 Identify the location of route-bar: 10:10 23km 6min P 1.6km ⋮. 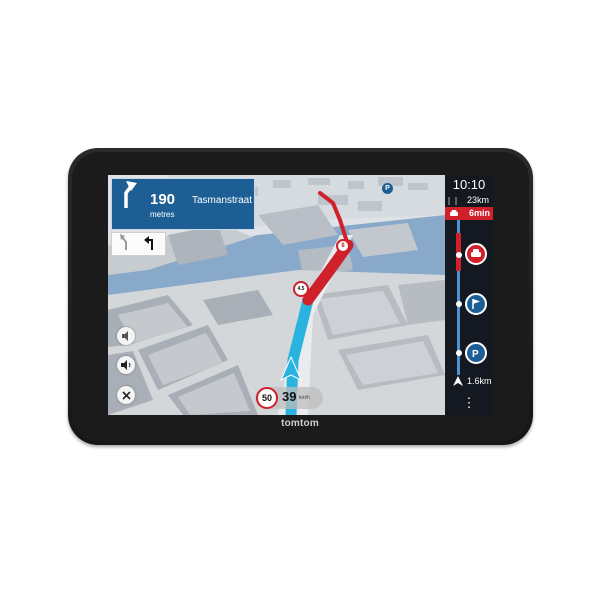
(469, 295).